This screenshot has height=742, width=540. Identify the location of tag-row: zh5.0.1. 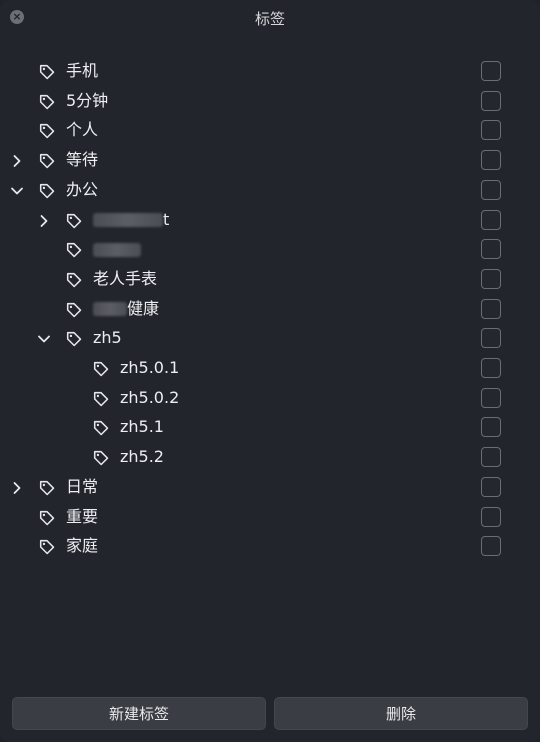
(270, 368).